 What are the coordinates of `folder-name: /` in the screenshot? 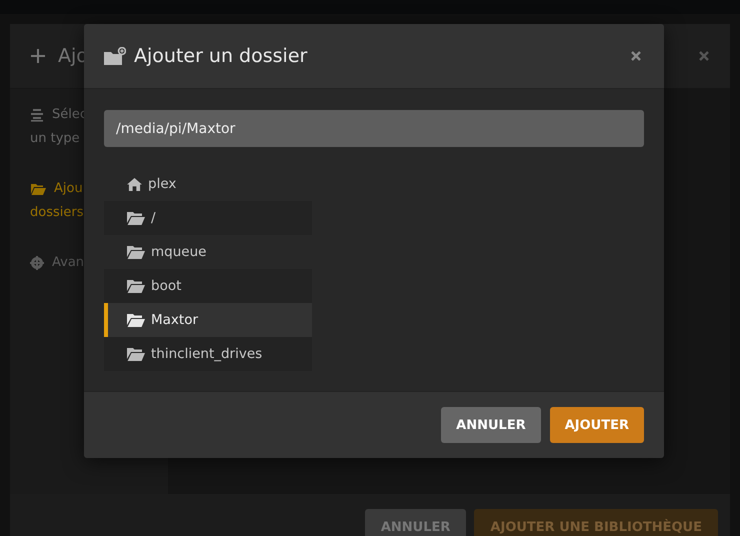 It's located at (153, 218).